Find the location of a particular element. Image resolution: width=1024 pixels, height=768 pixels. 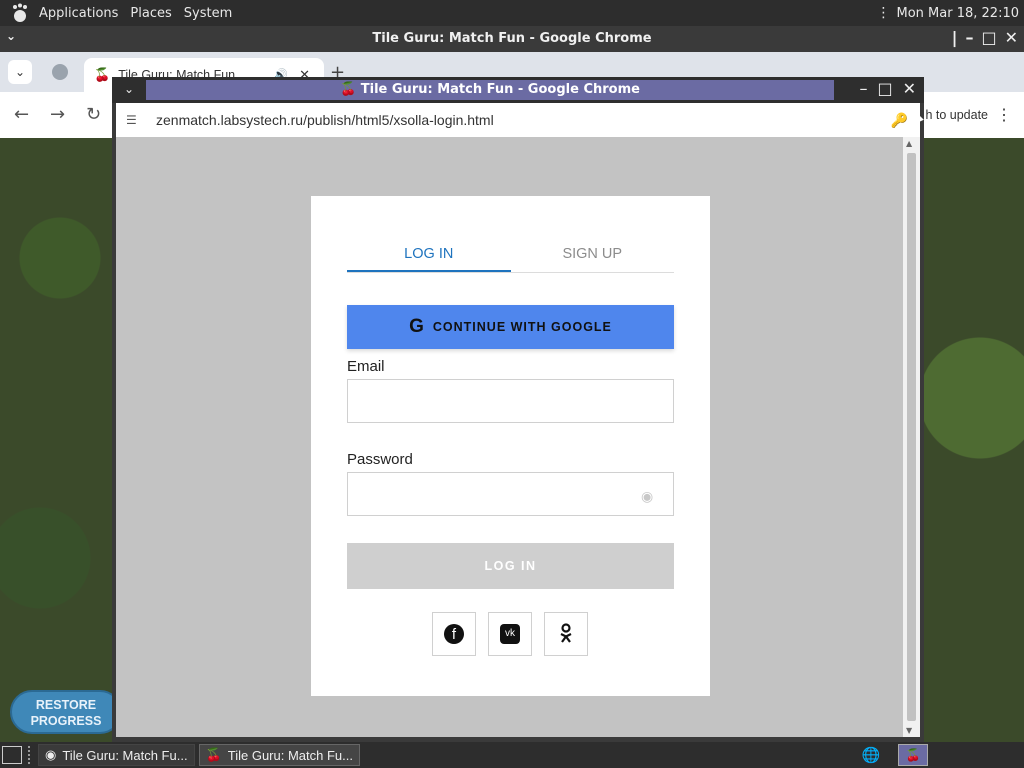

popup-scrollbar: ▲ ▼ is located at coordinates (911, 437).